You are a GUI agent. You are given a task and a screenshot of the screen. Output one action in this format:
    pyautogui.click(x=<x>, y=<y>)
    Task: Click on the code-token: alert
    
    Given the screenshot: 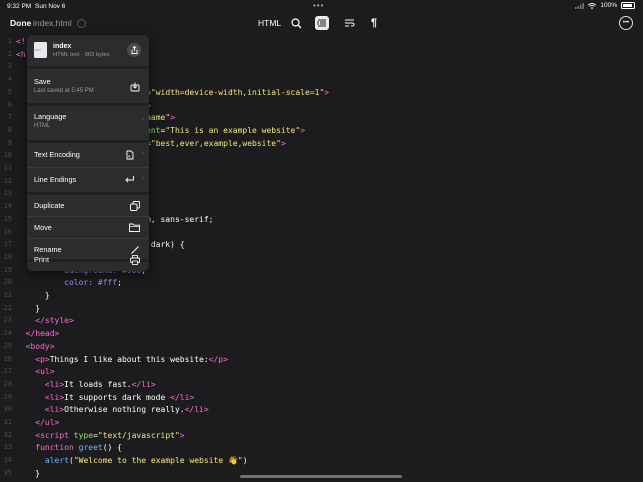 What is the action you would take?
    pyautogui.click(x=56, y=461)
    